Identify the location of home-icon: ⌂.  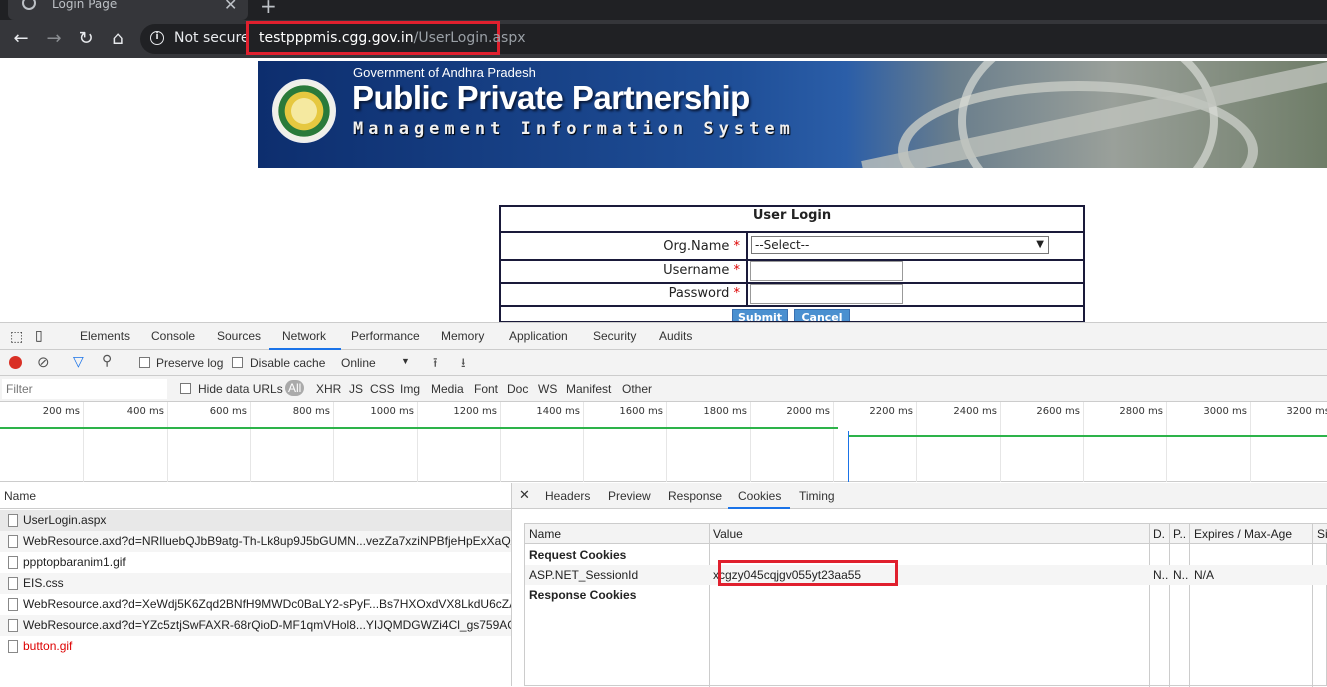
(118, 39).